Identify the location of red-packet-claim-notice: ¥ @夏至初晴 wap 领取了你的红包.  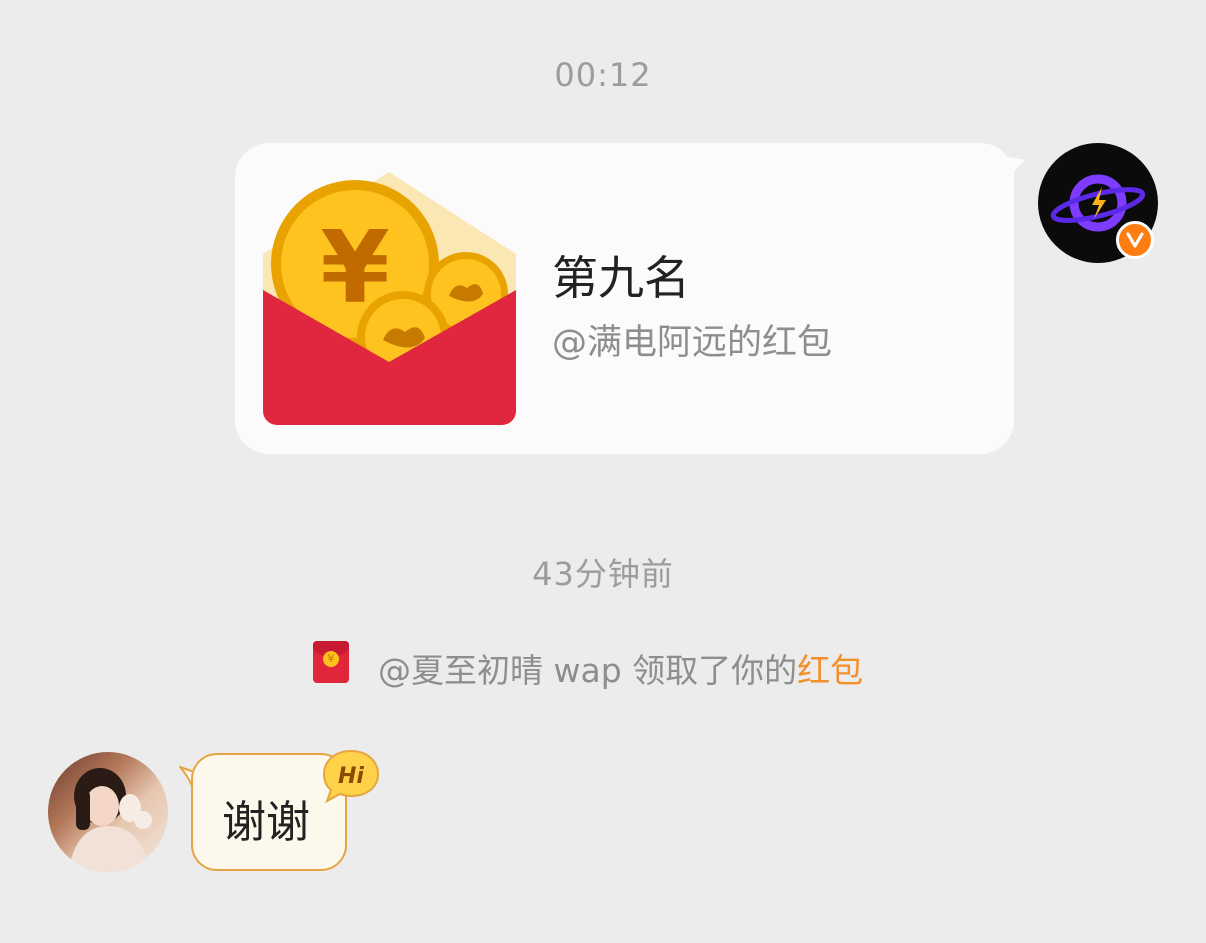
(603, 664).